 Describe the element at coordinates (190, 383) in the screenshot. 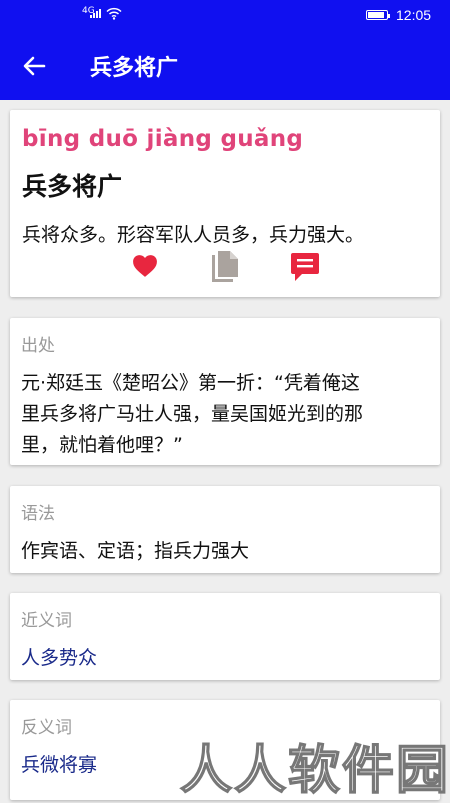

I see `source-line: 元·郑廷玉《楚昭公》第一折：“凭着俺这` at that location.